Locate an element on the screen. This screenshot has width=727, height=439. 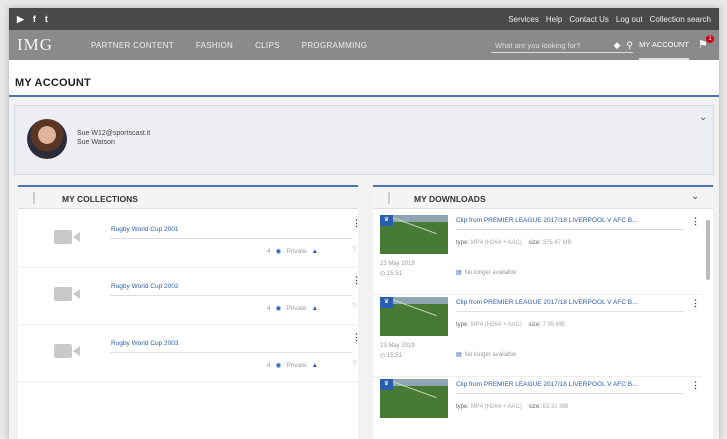
date-text: 23 May 2019 is located at coordinates (397, 346).